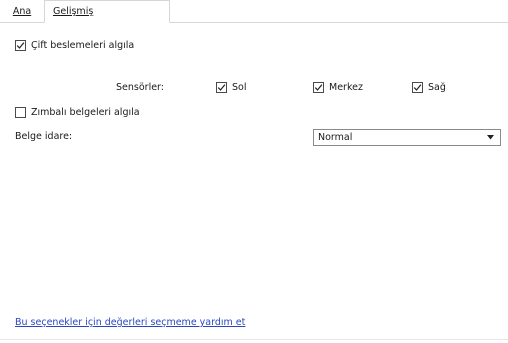 This screenshot has height=343, width=508. I want to click on staple-label: Zımbalı belgeleri algıla, so click(85, 112).